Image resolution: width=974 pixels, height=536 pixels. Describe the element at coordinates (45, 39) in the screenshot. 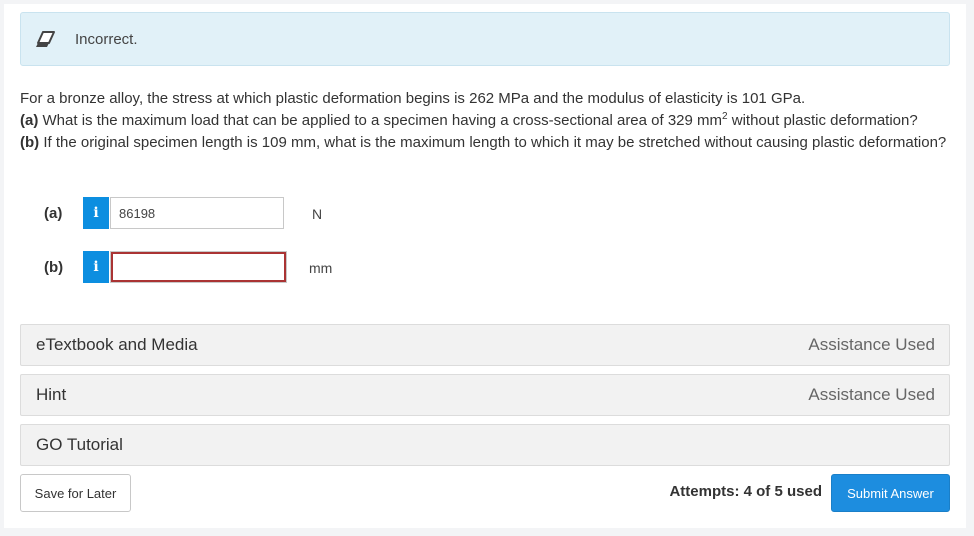

I see `eraser-icon` at that location.